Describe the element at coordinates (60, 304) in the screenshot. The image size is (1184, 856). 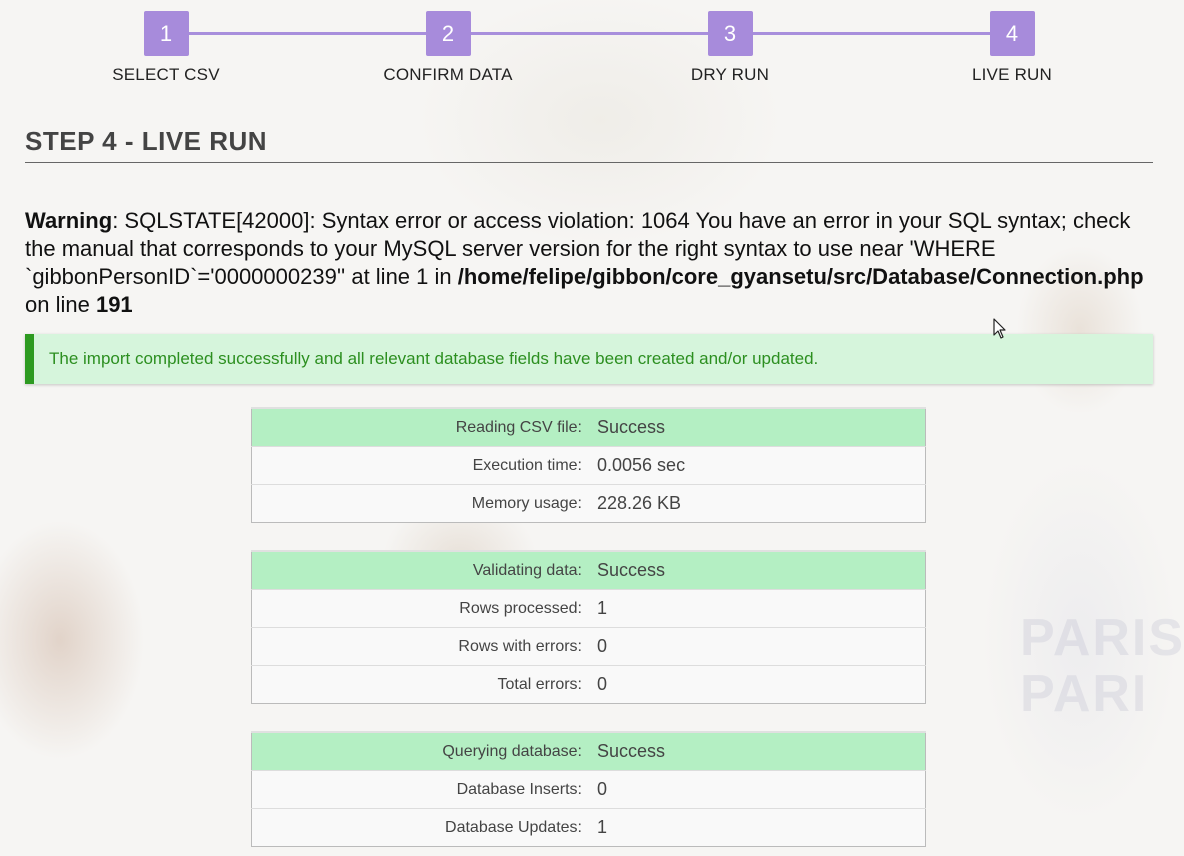
I see `warning-on-line: on line` at that location.